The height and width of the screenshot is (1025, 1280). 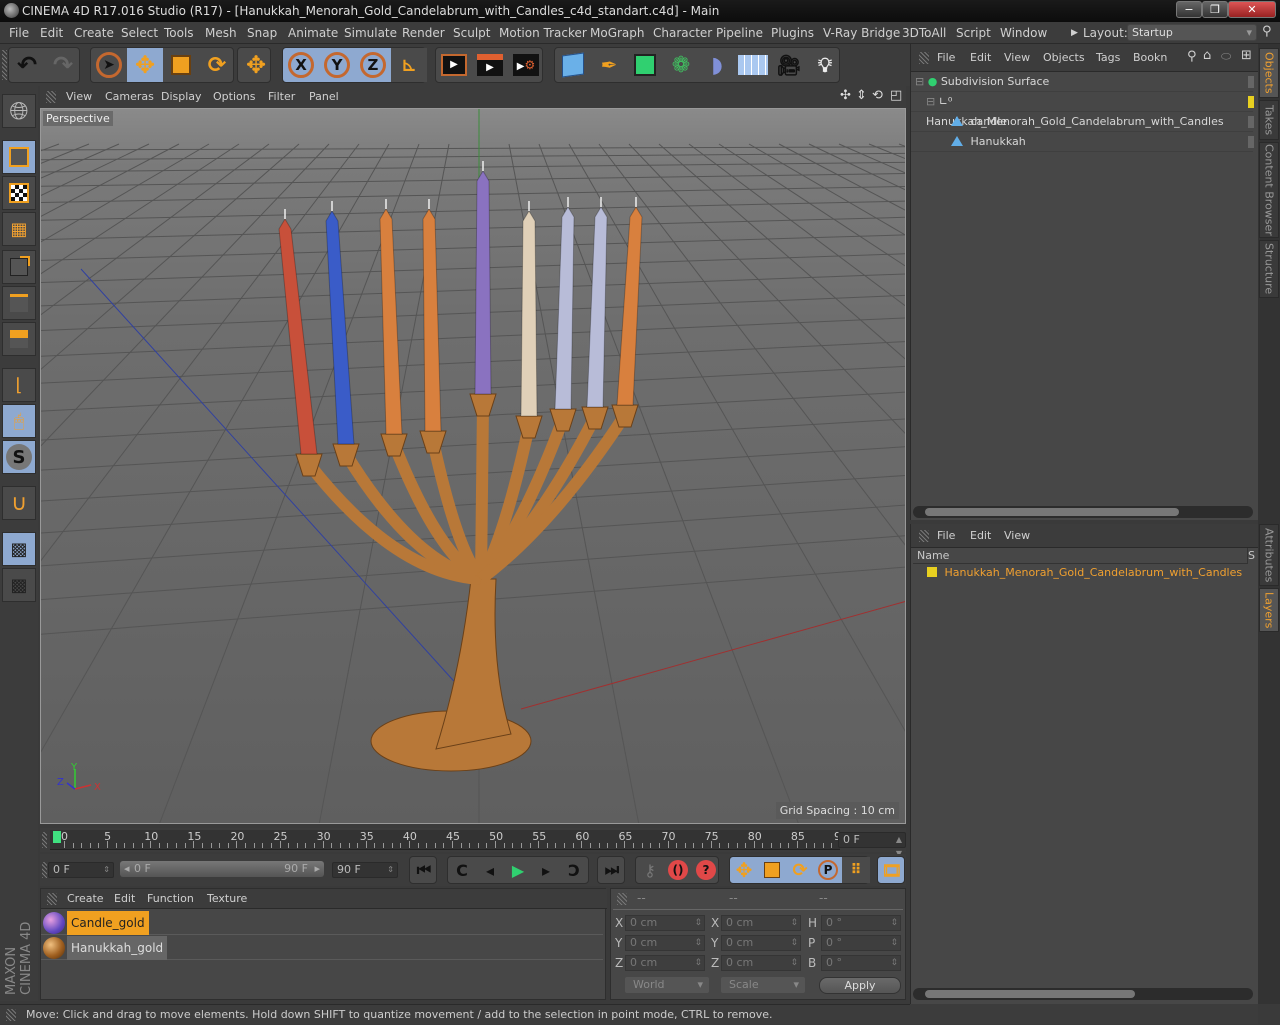 I want to click on material-name: Hanukkah_gold, so click(x=117, y=948).